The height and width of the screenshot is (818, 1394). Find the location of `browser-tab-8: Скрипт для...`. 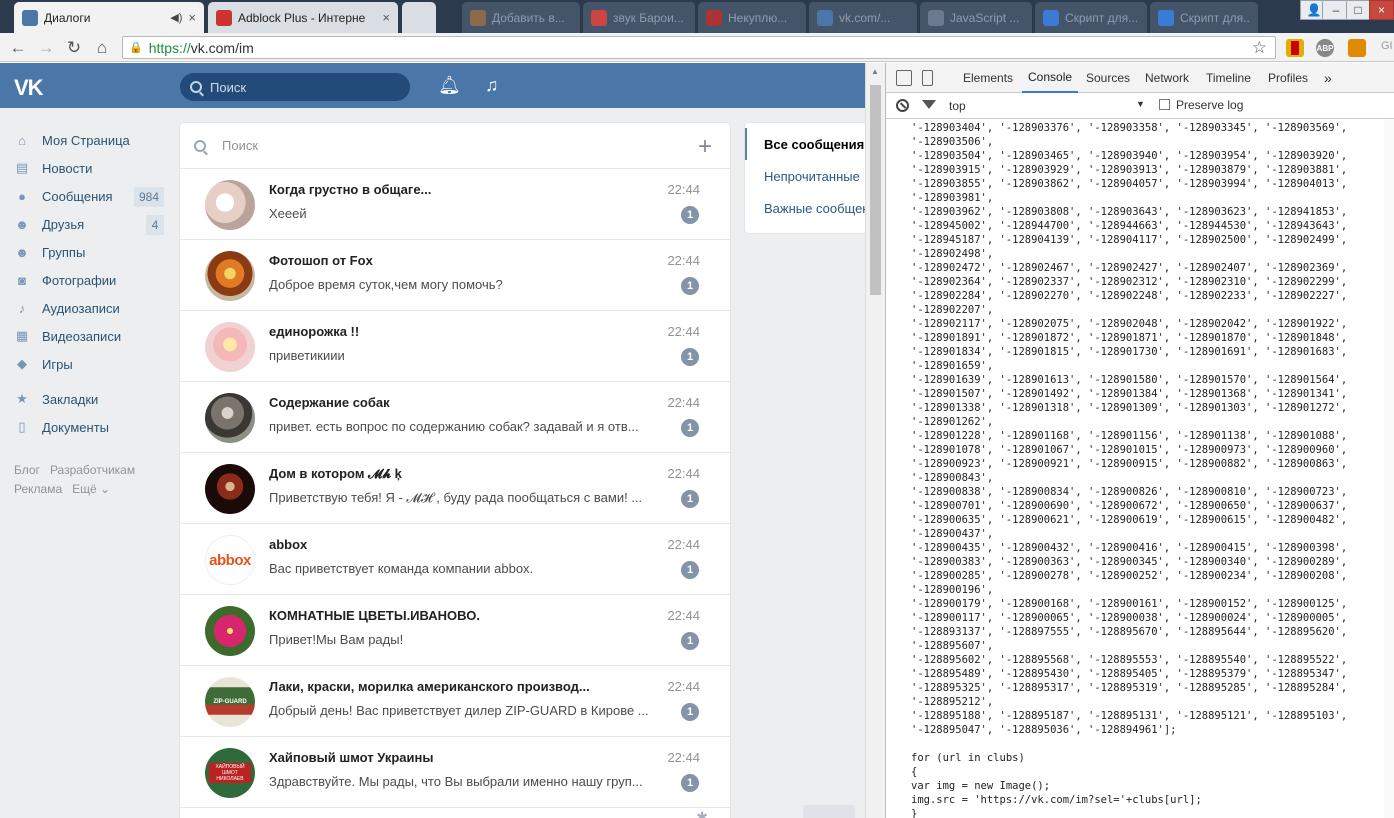

browser-tab-8: Скрипт для... is located at coordinates (1091, 17).